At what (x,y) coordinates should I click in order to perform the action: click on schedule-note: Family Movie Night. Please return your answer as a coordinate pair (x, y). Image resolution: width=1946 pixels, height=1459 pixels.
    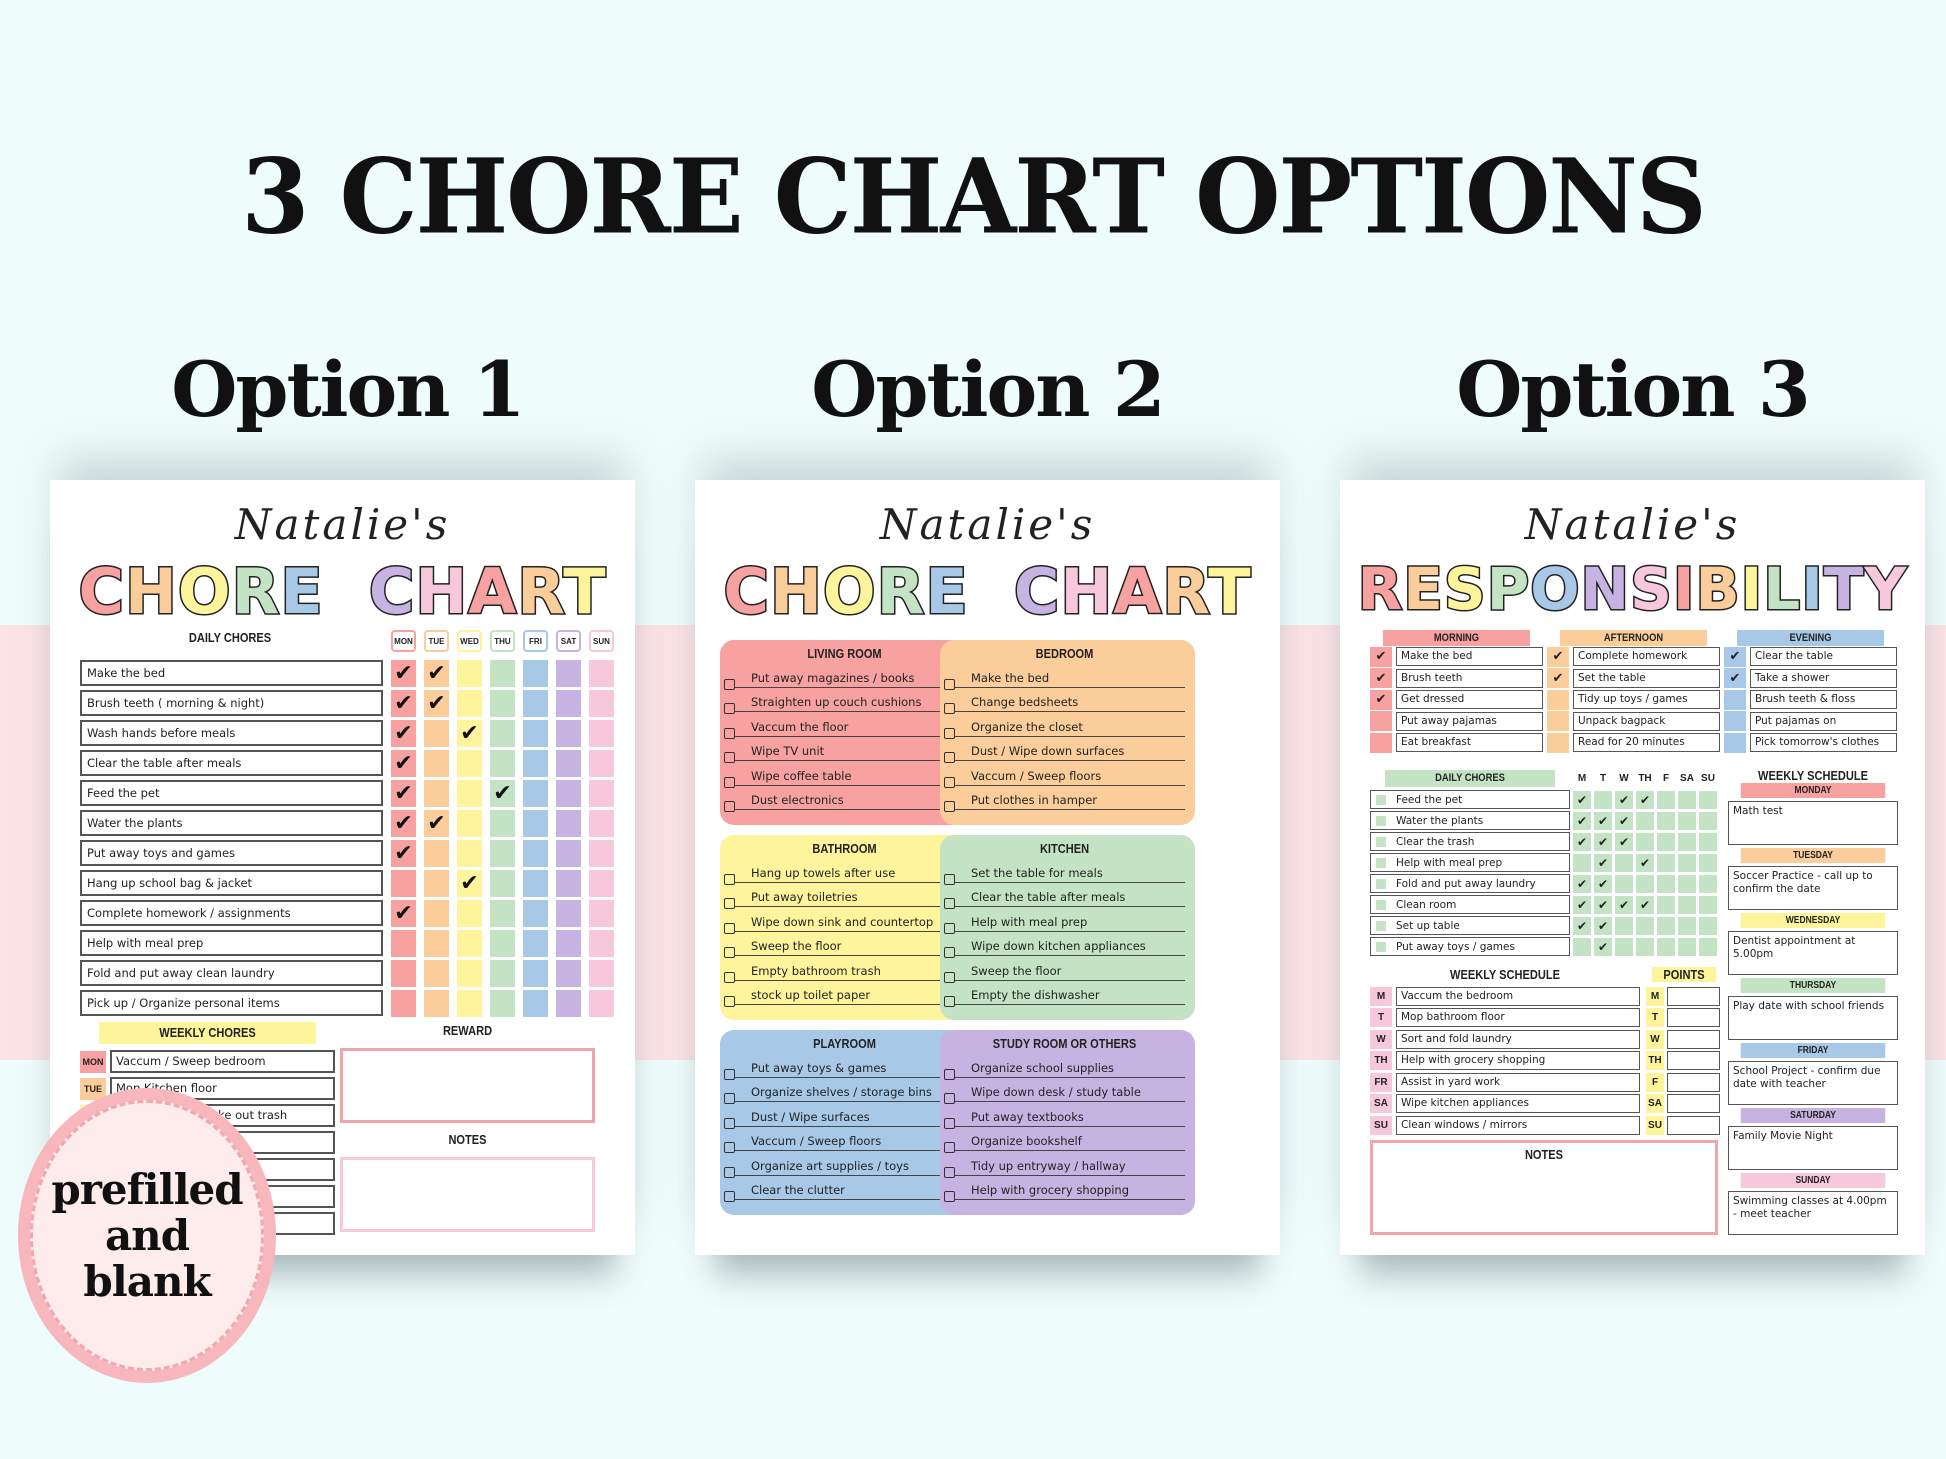
    Looking at the image, I should click on (1813, 1148).